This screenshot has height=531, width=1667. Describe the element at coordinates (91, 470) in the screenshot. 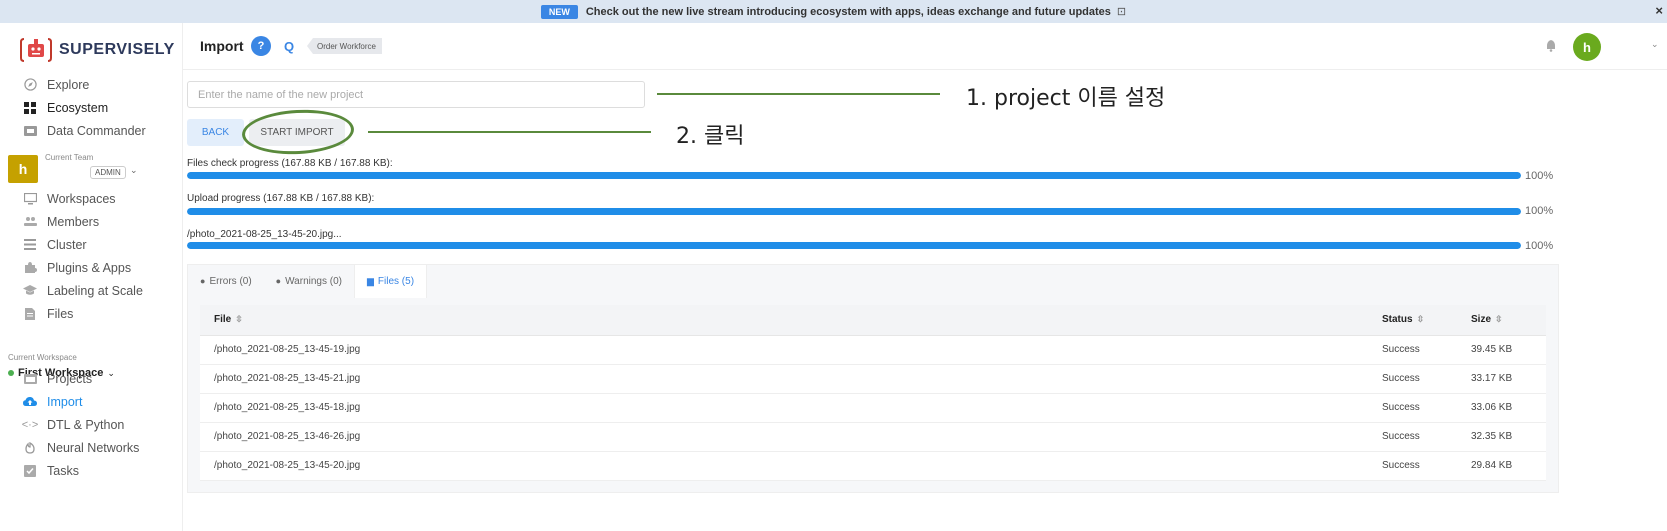

I see `sidebar-item-tasks: Tasks` at that location.